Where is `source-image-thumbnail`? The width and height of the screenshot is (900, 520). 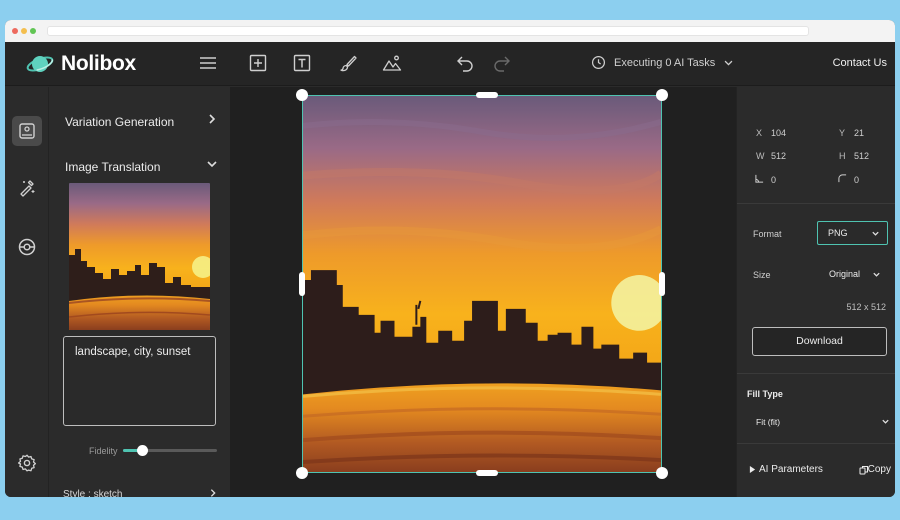 source-image-thumbnail is located at coordinates (139, 256).